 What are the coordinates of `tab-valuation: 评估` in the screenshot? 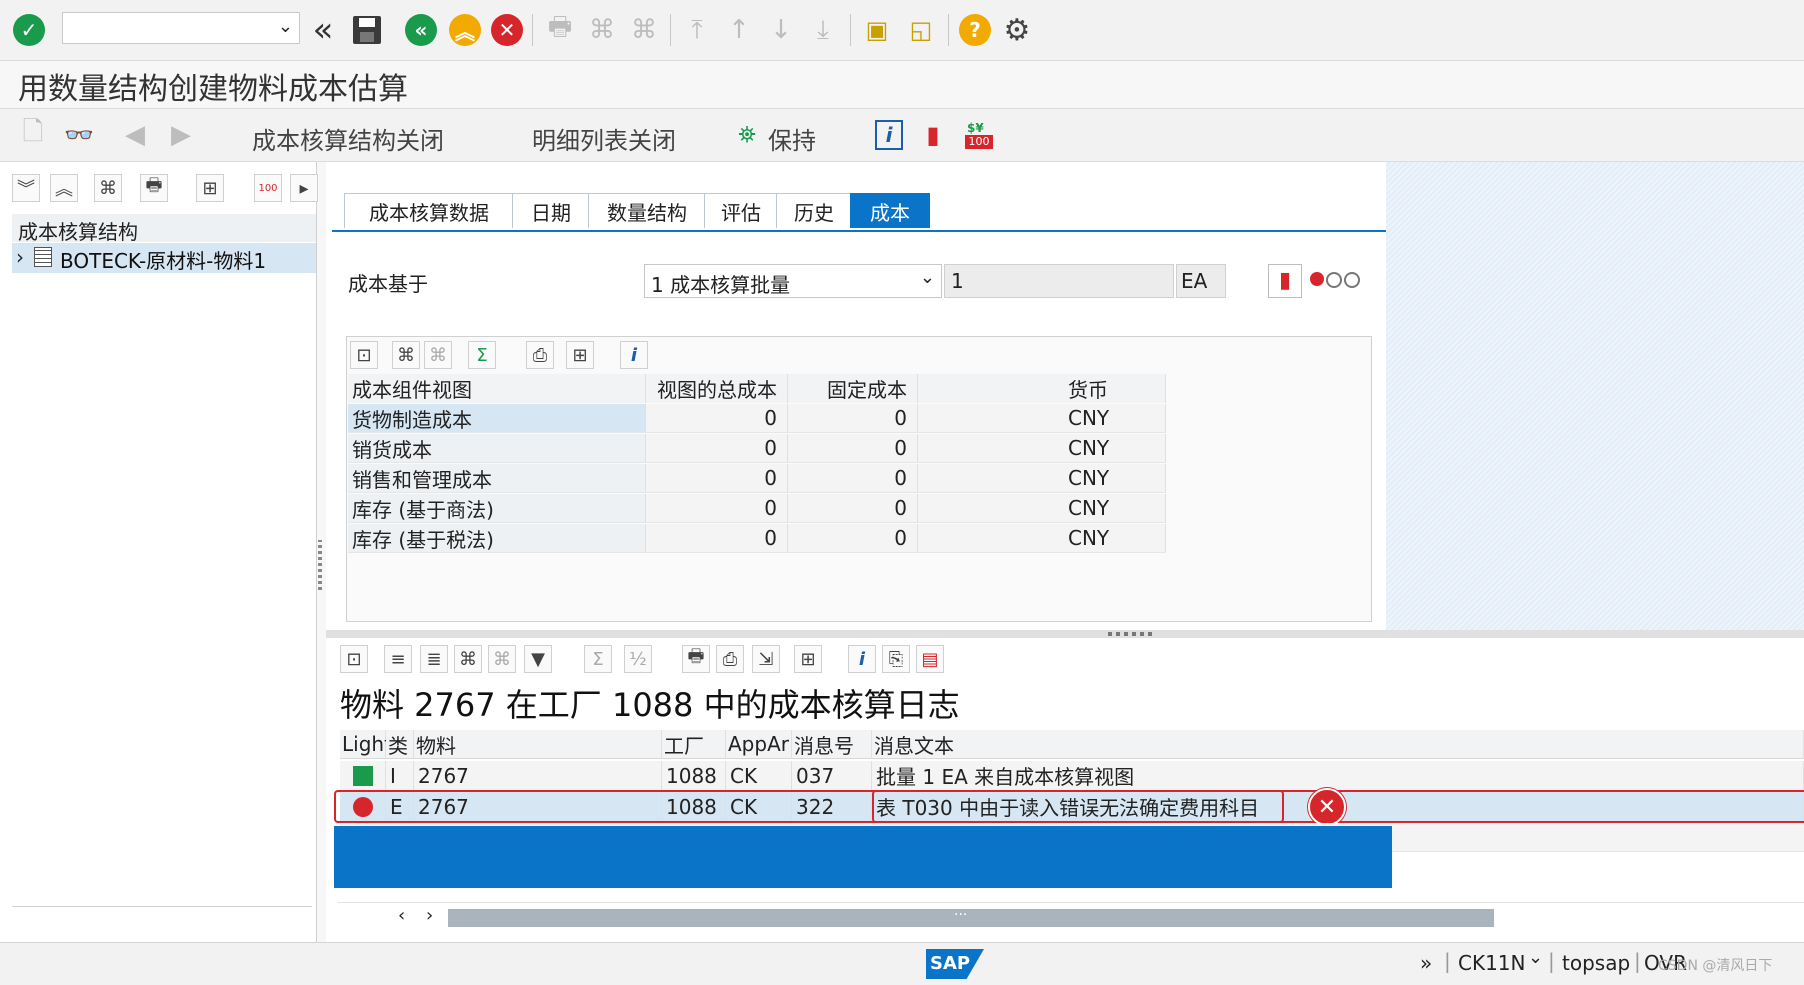 It's located at (741, 210).